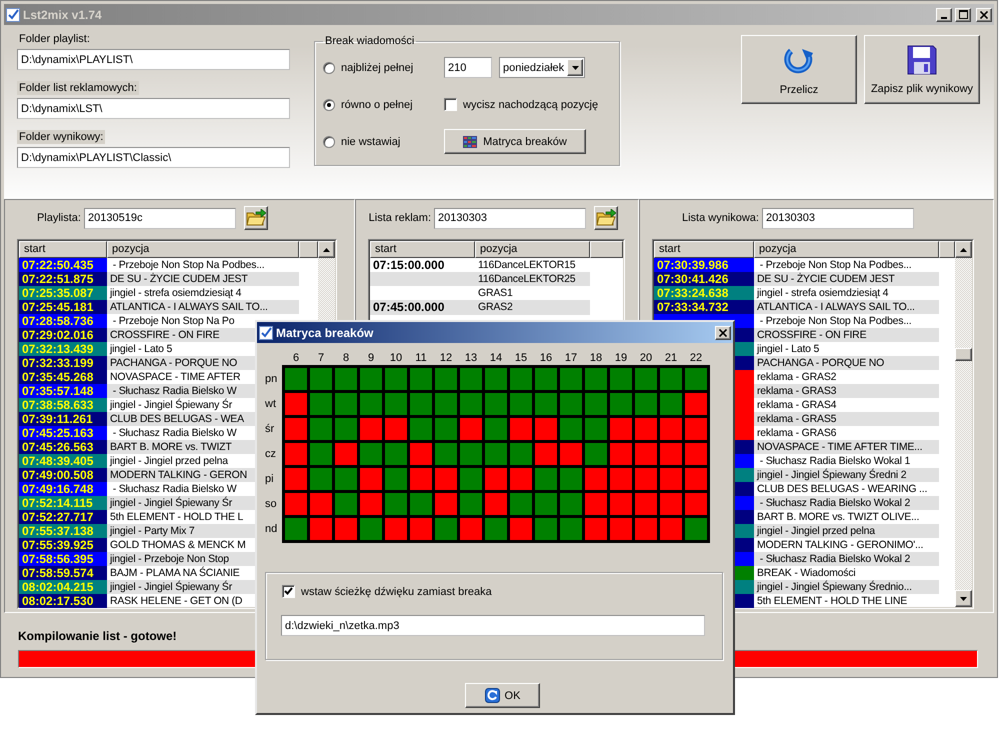 This screenshot has width=1000, height=729. Describe the element at coordinates (450, 104) in the screenshot. I see `checkbox` at that location.